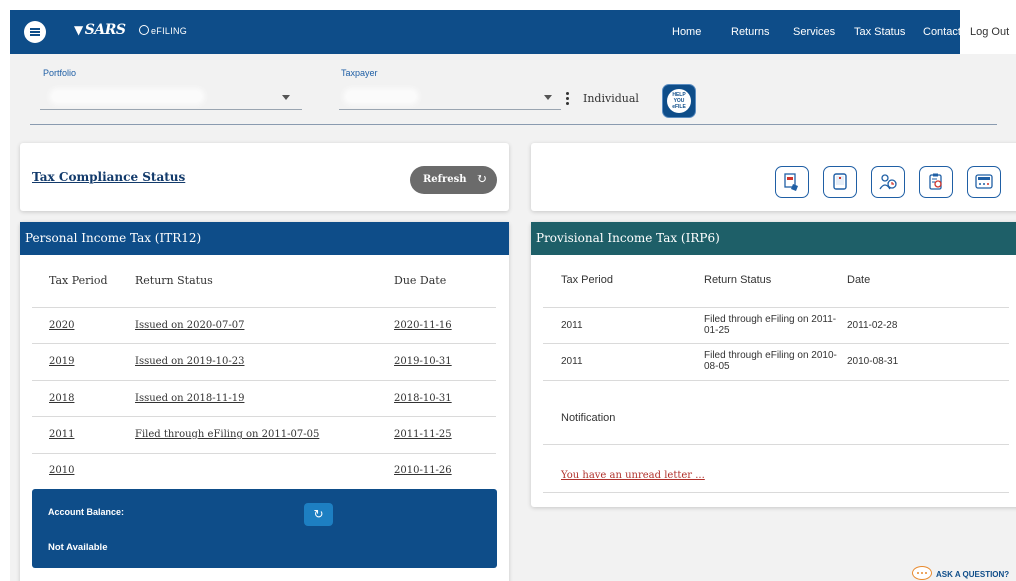 This screenshot has width=1016, height=581. I want to click on selector-divider, so click(513, 124).